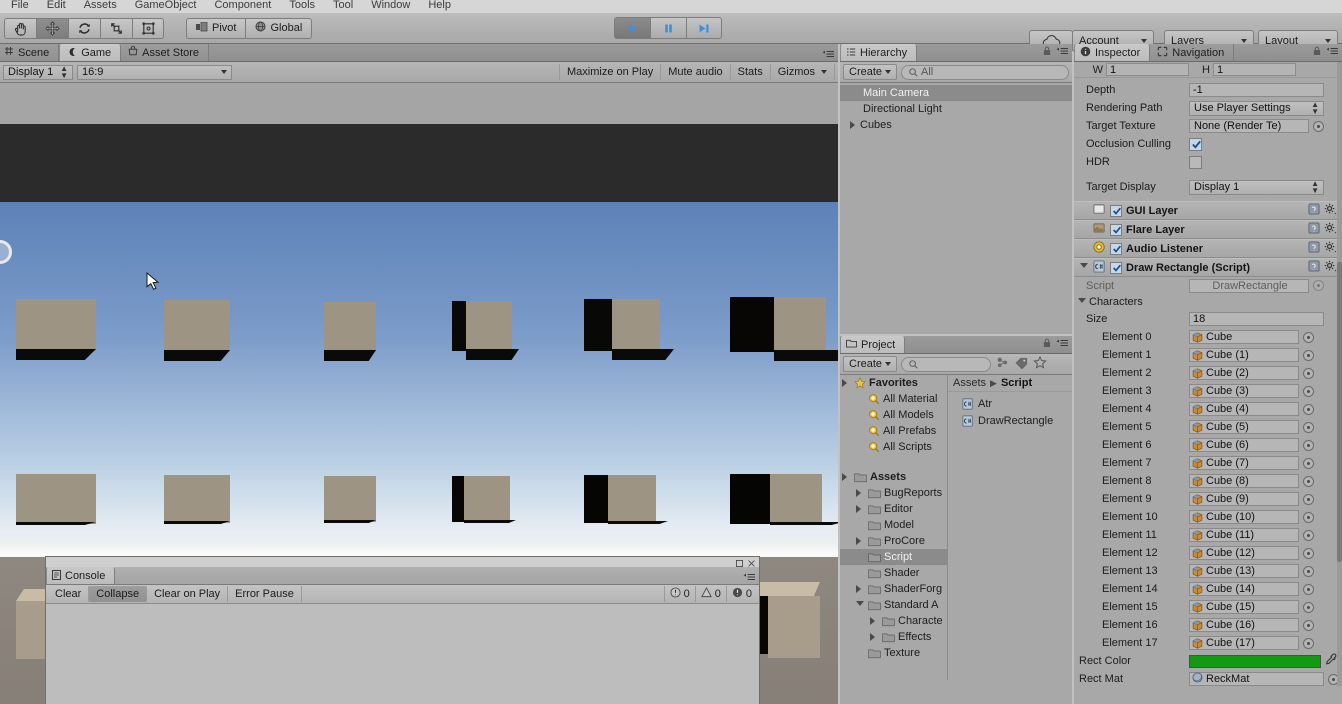 This screenshot has height=704, width=1342. Describe the element at coordinates (402, 654) in the screenshot. I see `console-log-list` at that location.